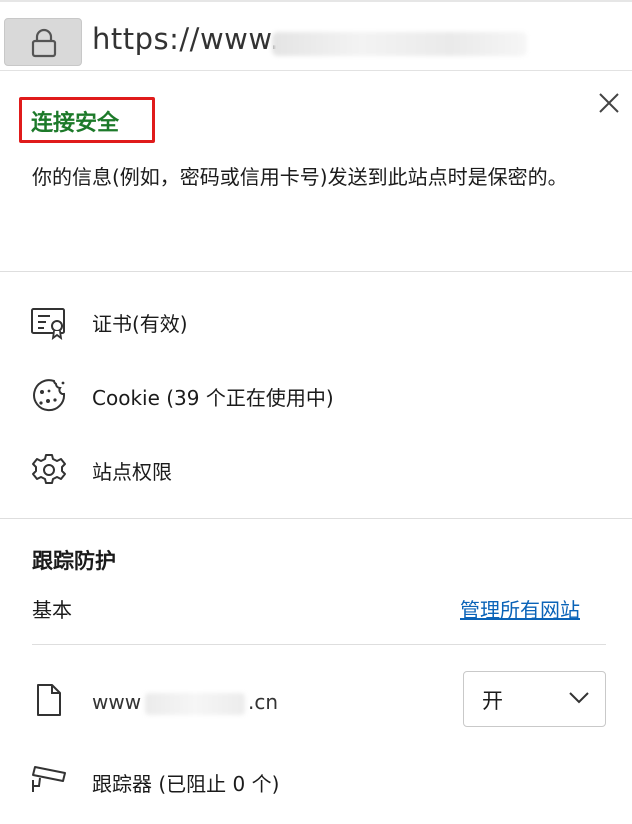 The image size is (632, 824). I want to click on cookie-label: Cookie (39 个正在使用中), so click(213, 398).